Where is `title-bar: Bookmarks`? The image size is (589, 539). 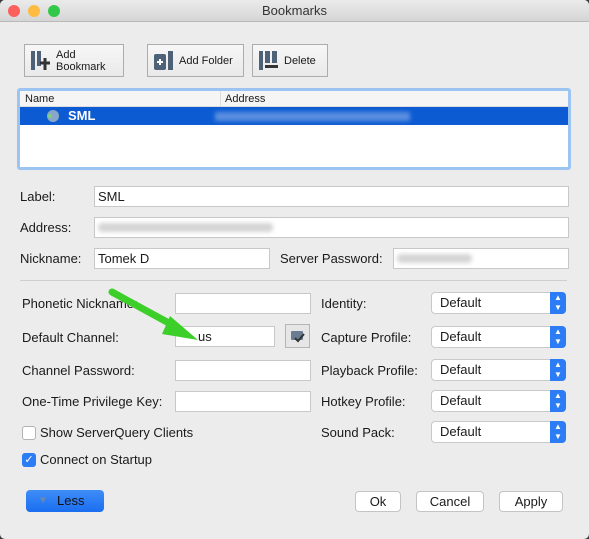
title-bar: Bookmarks is located at coordinates (294, 11).